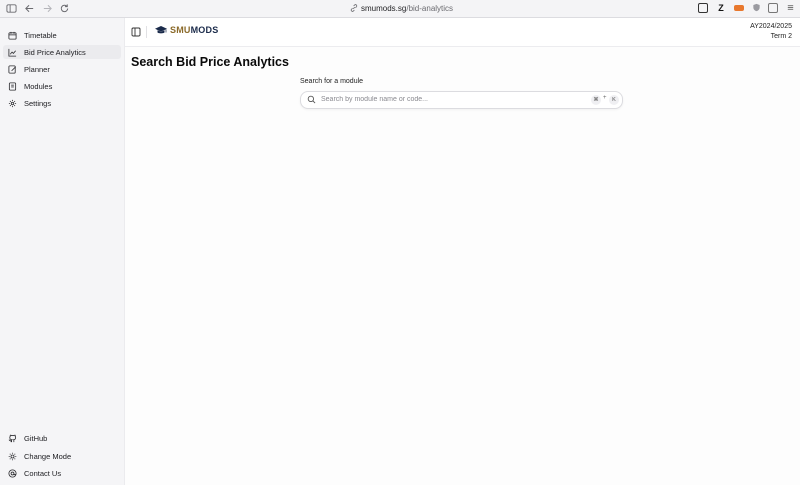 The width and height of the screenshot is (800, 485). I want to click on search-label: Search for a module, so click(332, 81).